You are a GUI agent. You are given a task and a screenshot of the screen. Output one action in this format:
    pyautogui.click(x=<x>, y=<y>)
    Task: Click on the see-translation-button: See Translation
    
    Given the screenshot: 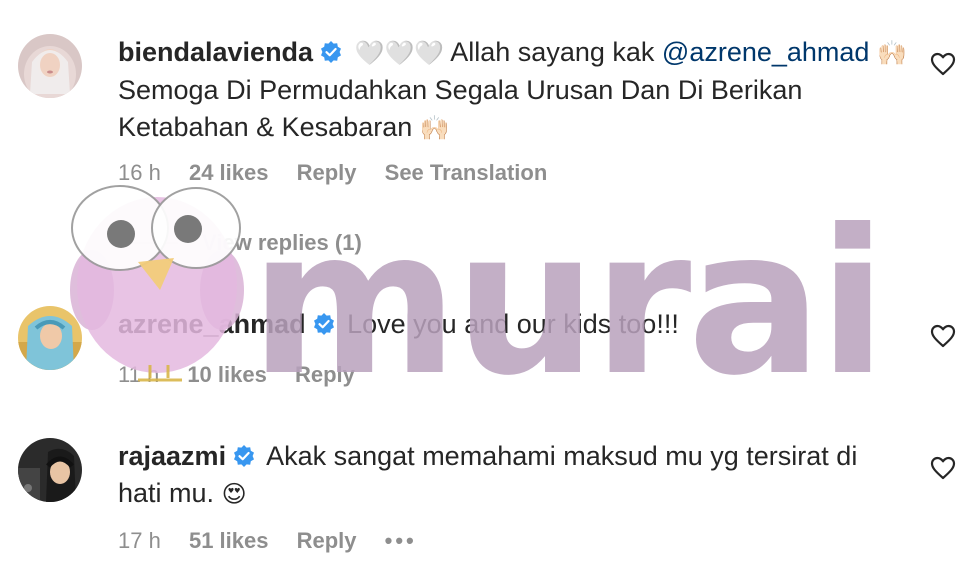 What is the action you would take?
    pyautogui.click(x=466, y=172)
    